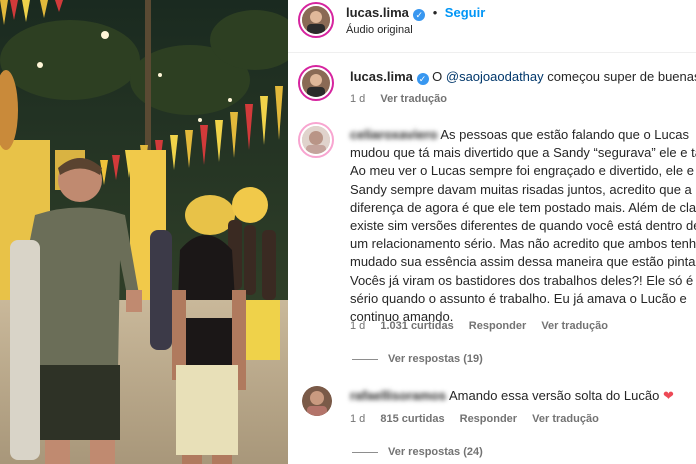  I want to click on caption-avatar, so click(316, 83).